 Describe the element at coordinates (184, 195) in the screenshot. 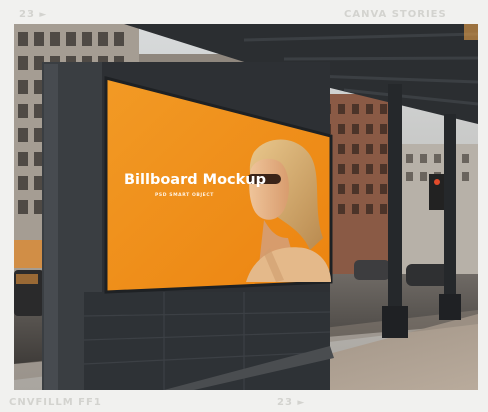

I see `billboard-subtitle: PSD SMART OBJECT` at that location.